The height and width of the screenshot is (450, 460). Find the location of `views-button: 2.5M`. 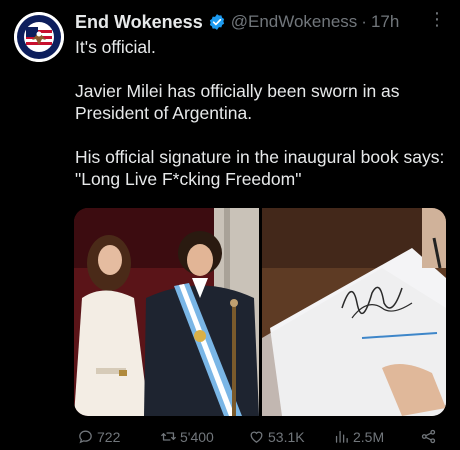

views-button: 2.5M is located at coordinates (358, 436).